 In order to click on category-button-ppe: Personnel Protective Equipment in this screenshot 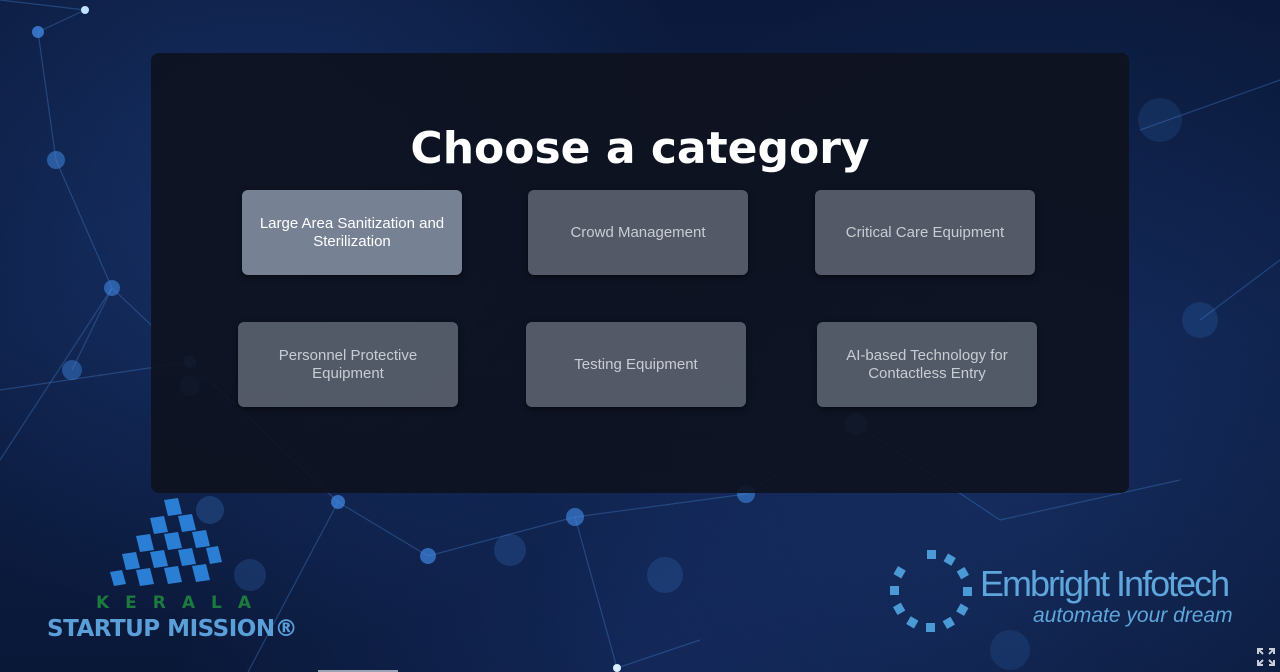, I will do `click(348, 364)`.